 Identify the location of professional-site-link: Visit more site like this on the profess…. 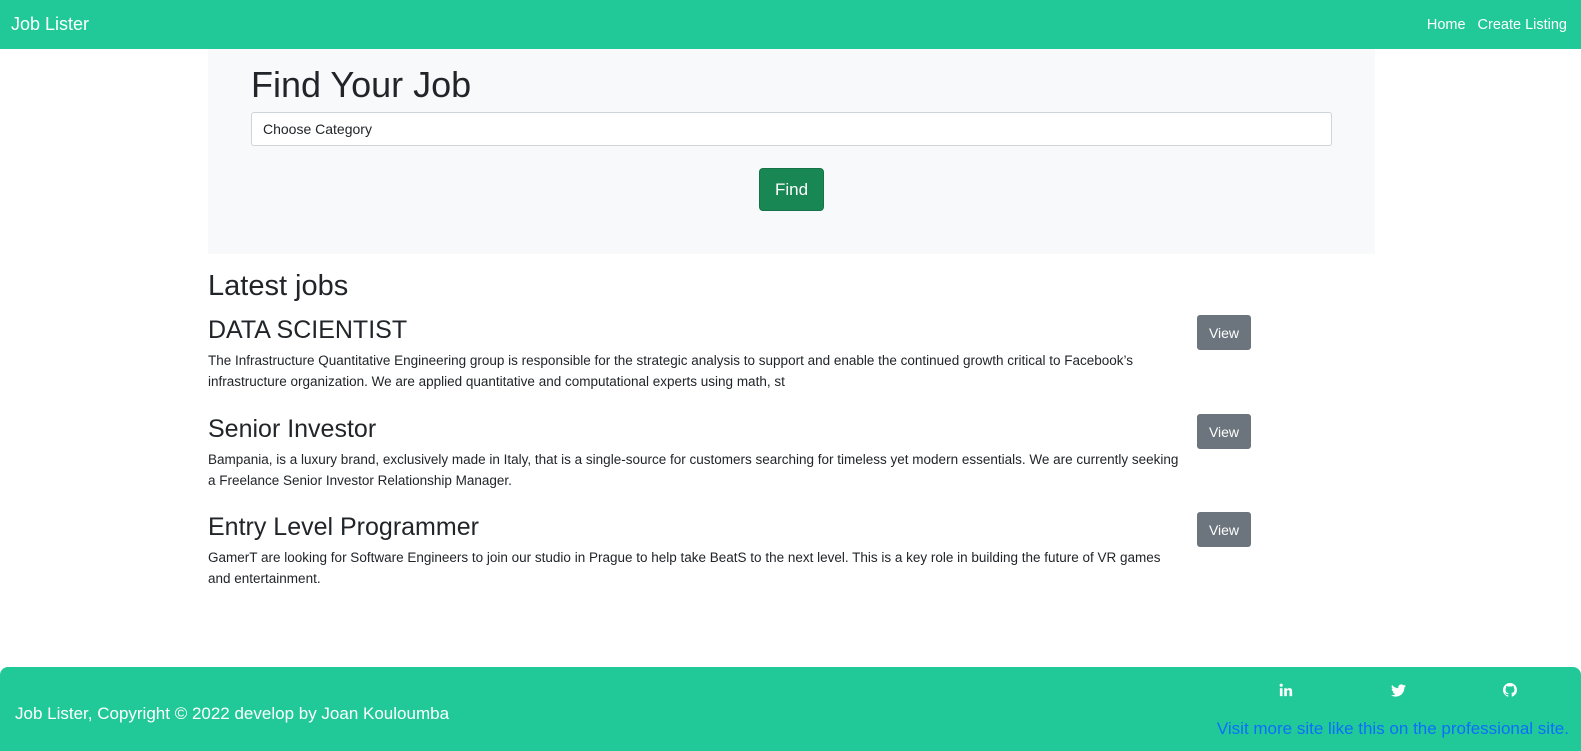
(1393, 729).